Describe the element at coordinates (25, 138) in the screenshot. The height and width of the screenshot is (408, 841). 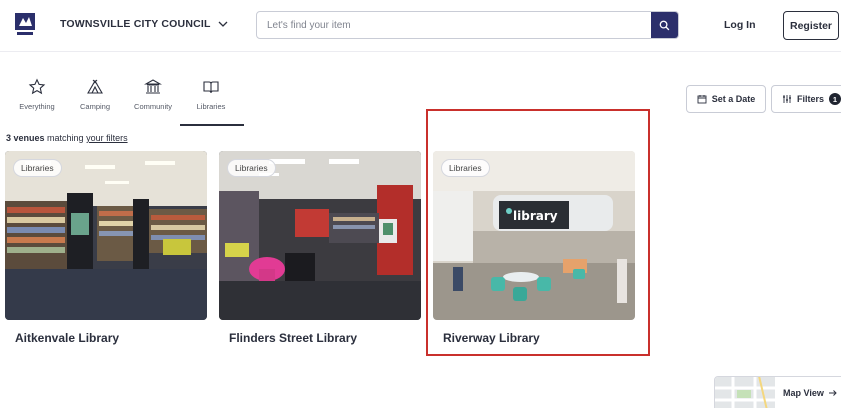
I see `results-count: 3 venues` at that location.